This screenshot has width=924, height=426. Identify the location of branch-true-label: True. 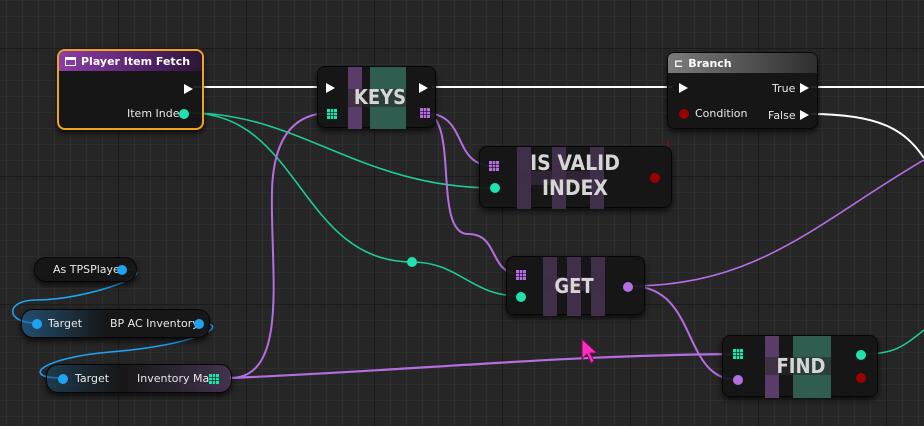
(784, 88).